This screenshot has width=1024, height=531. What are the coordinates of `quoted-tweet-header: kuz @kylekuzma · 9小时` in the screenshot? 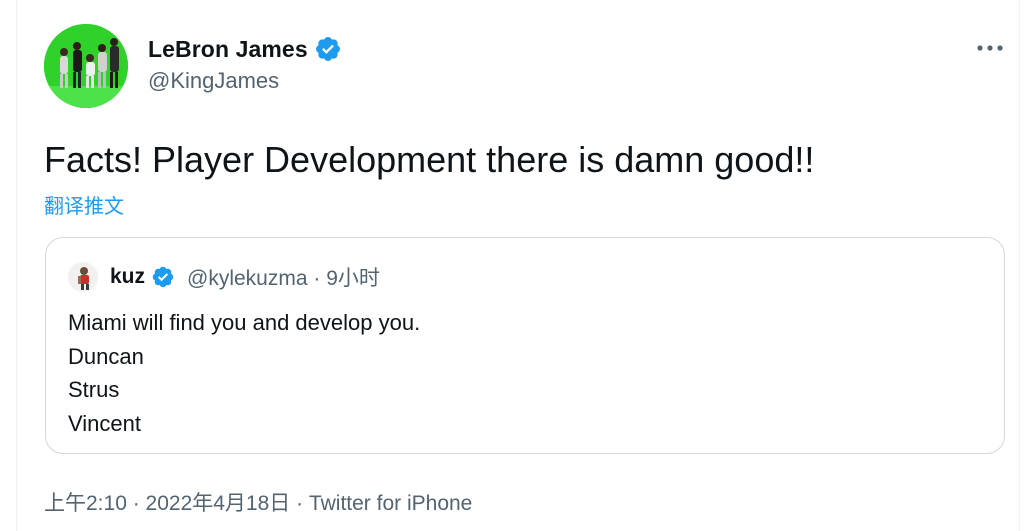 It's located at (224, 277).